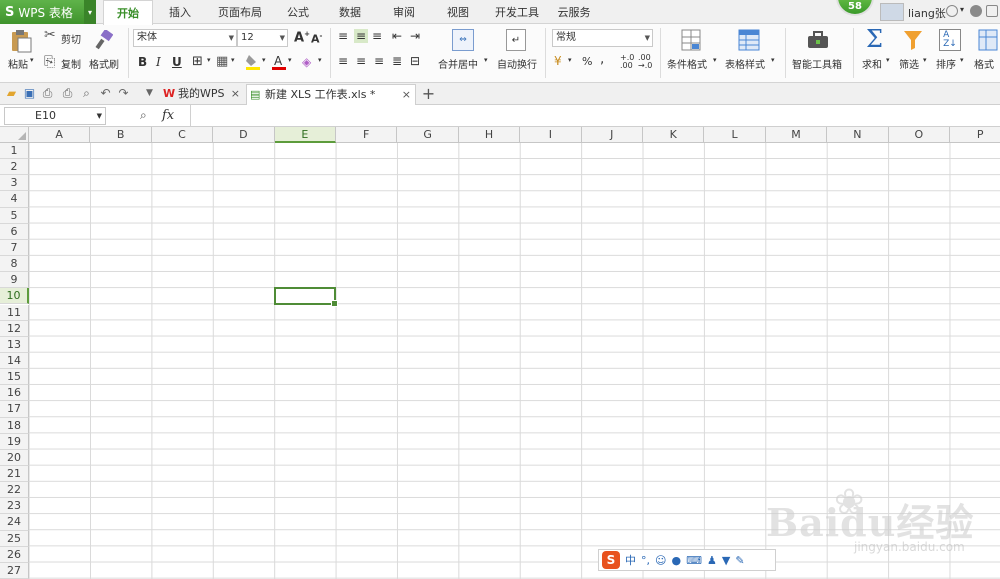  Describe the element at coordinates (517, 63) in the screenshot. I see `wrap-text-button: 自动换行` at that location.